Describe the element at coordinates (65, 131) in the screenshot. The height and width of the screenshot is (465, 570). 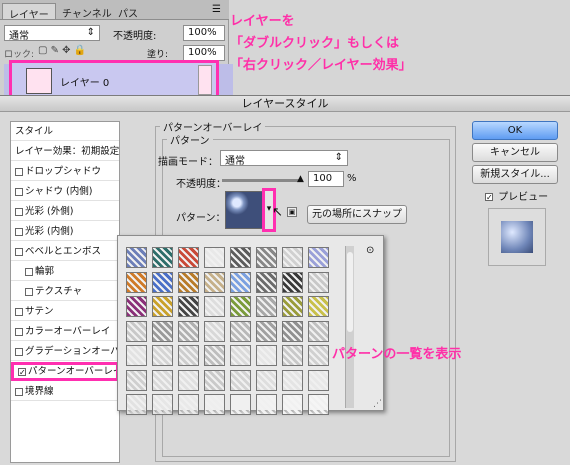
I see `sidebar-item: スタイル` at that location.